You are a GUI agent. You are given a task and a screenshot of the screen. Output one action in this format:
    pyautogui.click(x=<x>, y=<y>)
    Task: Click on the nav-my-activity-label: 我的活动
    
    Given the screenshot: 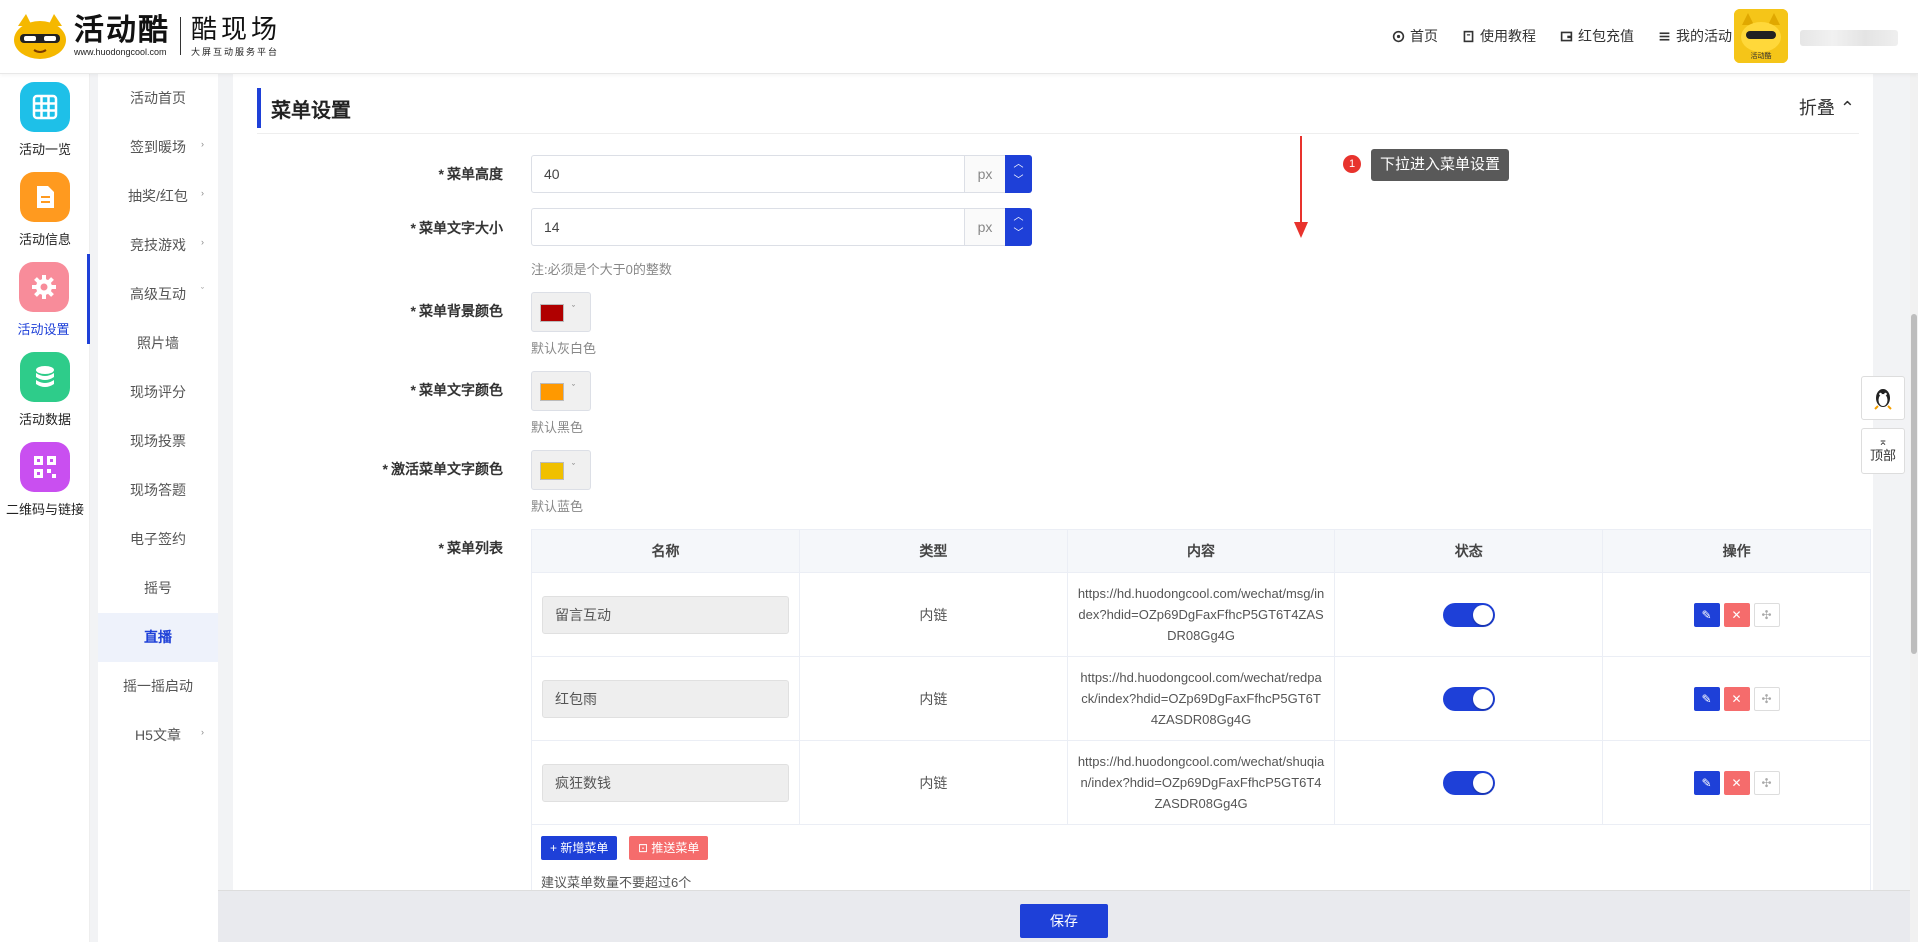 What is the action you would take?
    pyautogui.click(x=1704, y=36)
    